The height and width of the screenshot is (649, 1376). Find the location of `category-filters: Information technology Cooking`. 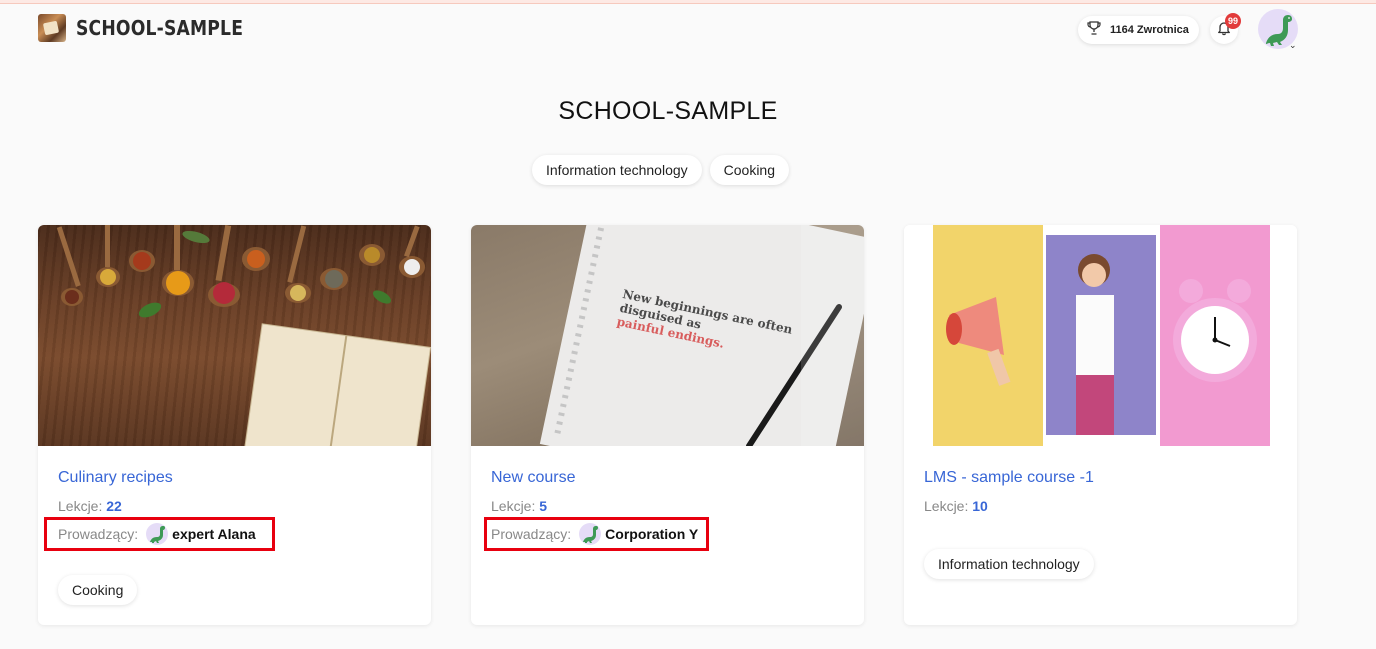

category-filters: Information technology Cooking is located at coordinates (661, 170).